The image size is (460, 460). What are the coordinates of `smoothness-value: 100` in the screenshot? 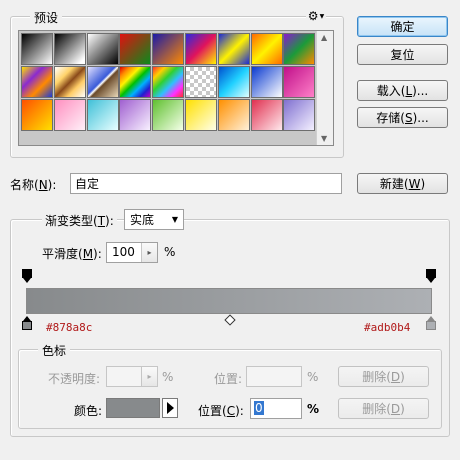 It's located at (123, 252).